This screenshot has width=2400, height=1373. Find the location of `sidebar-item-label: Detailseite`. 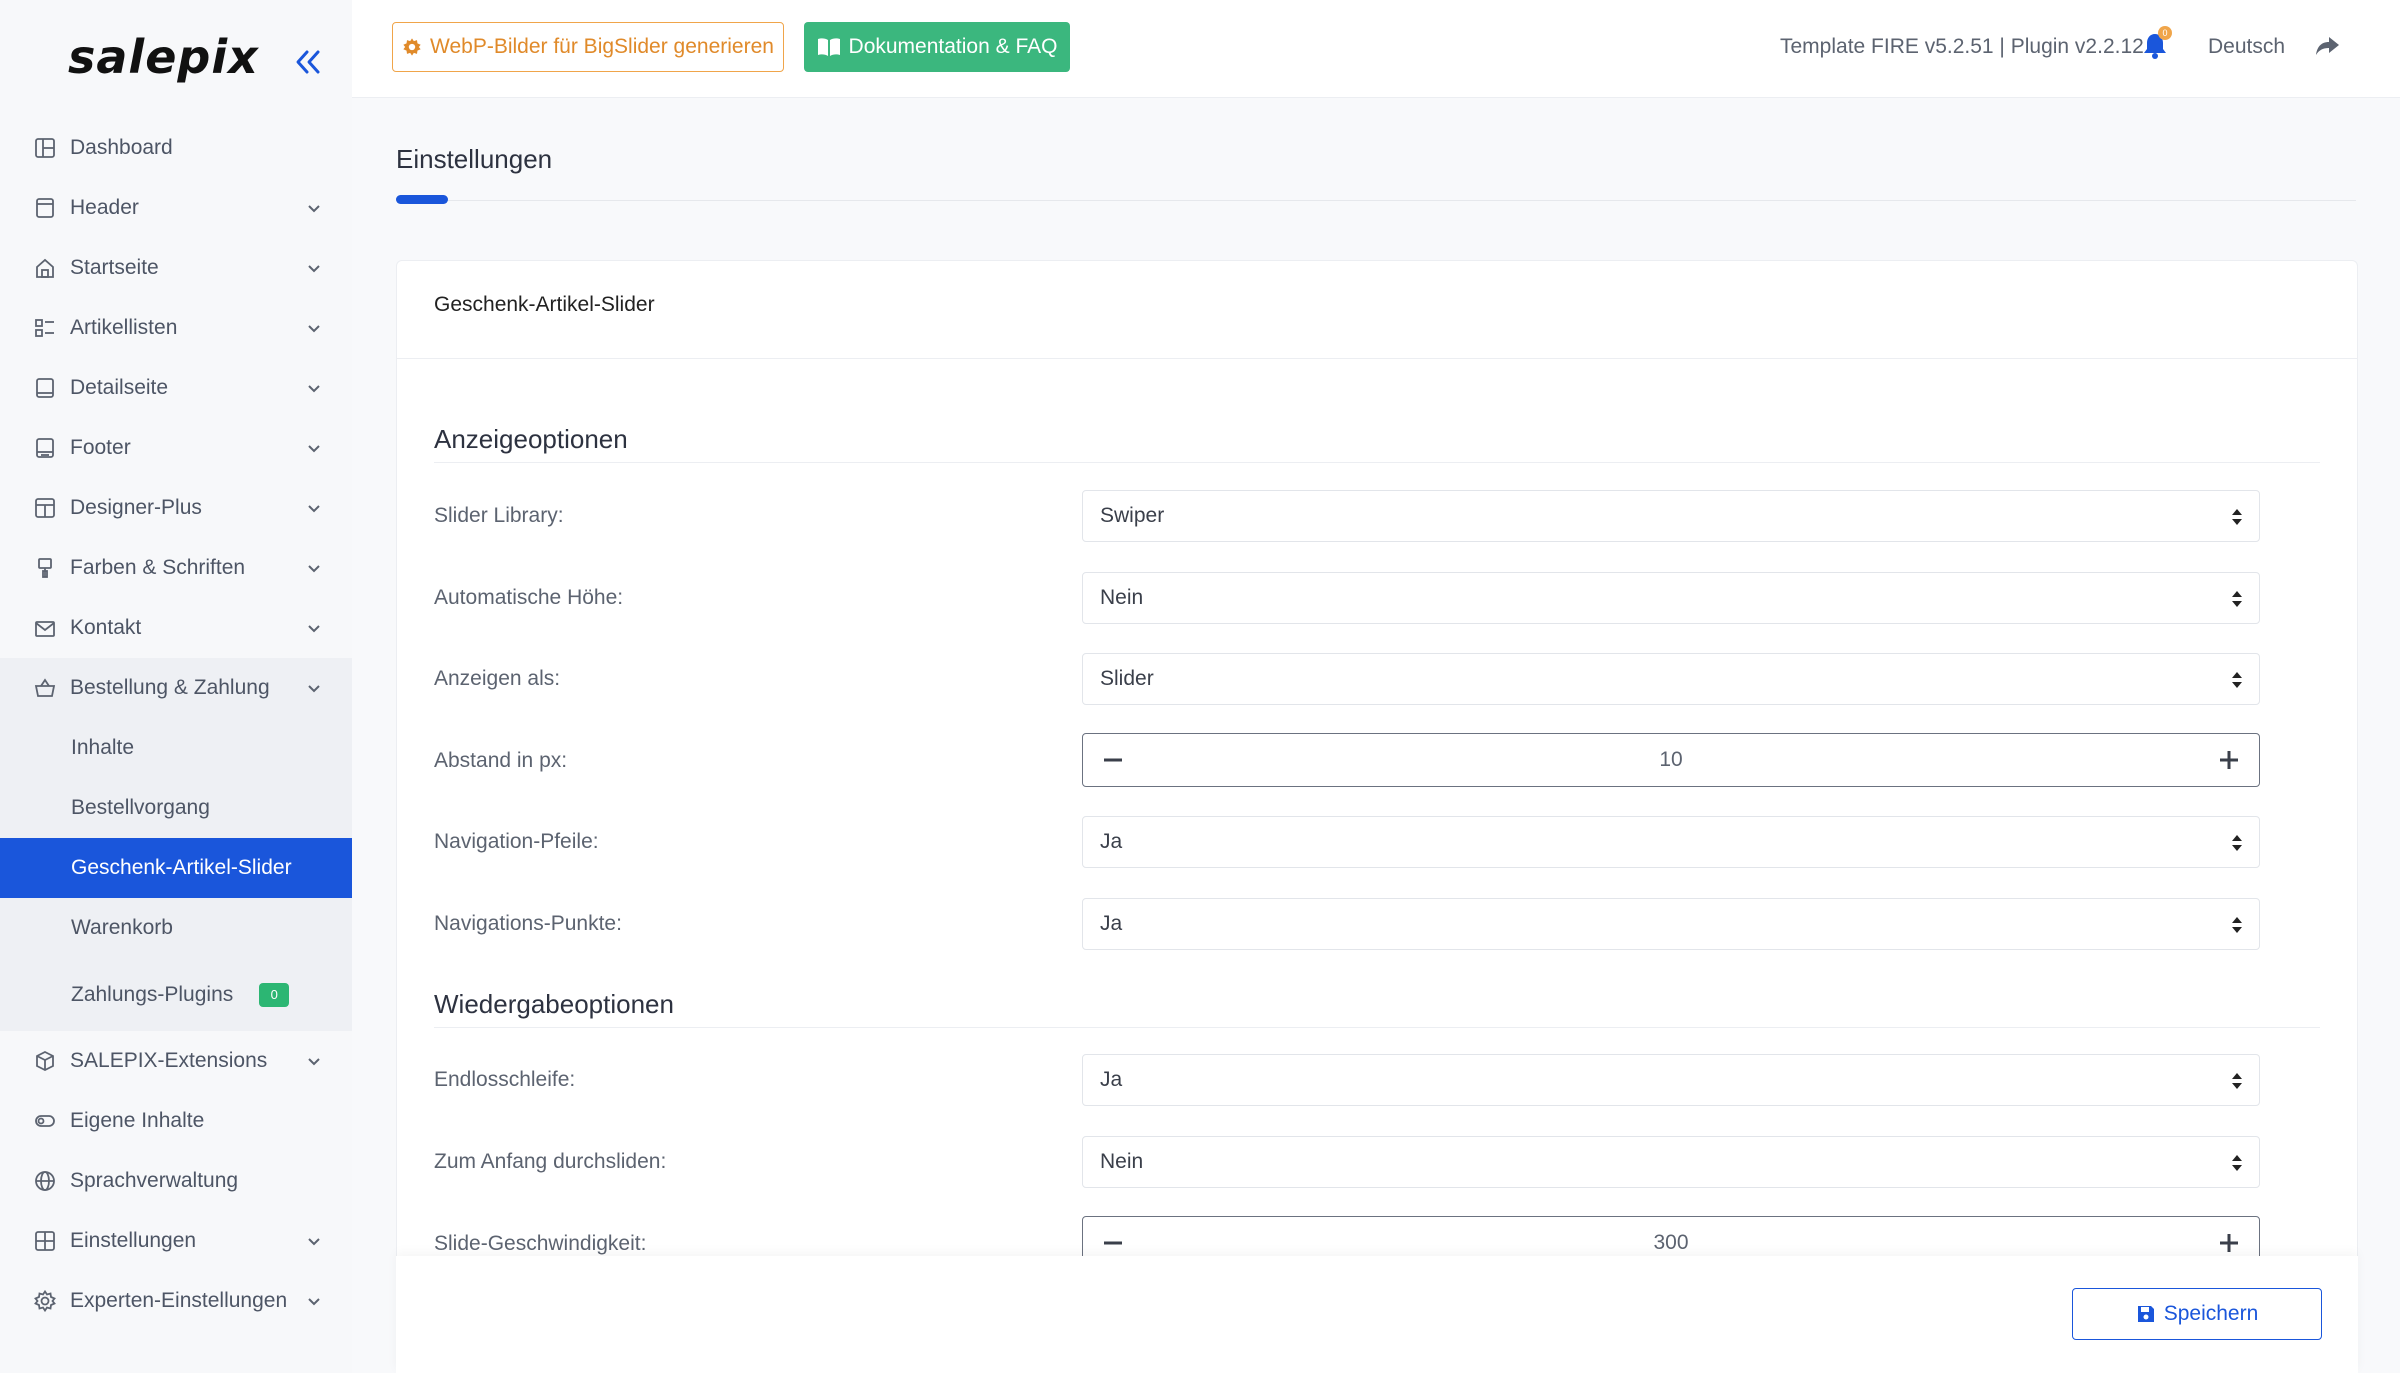

sidebar-item-label: Detailseite is located at coordinates (119, 387).